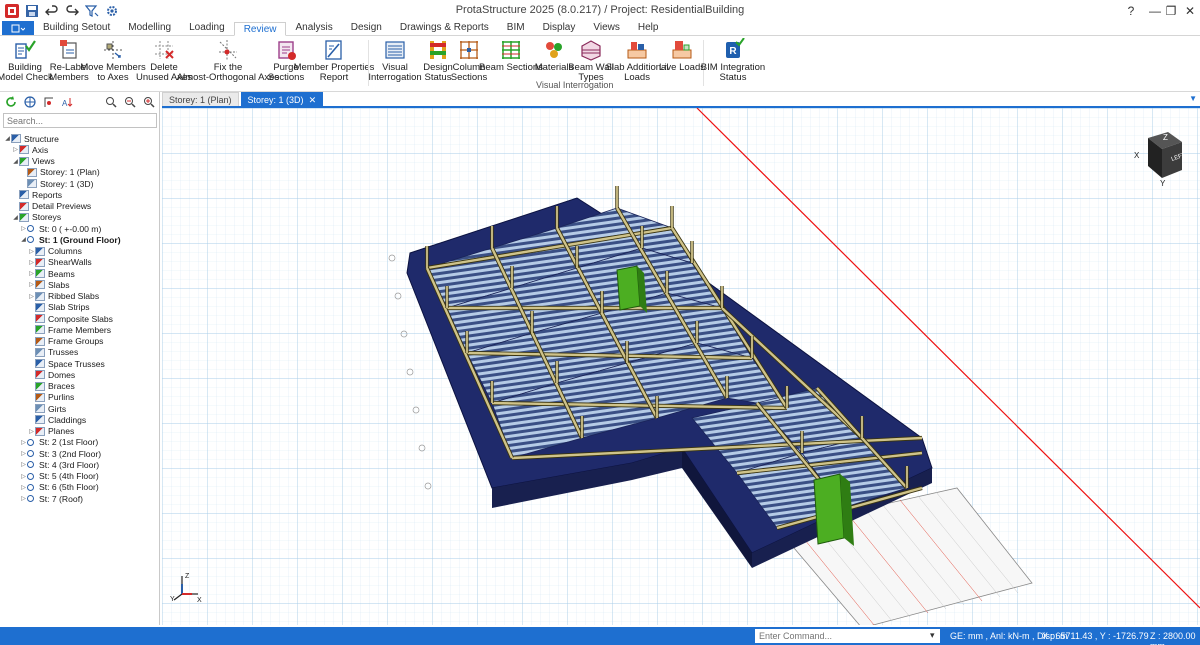  Describe the element at coordinates (1193, 98) in the screenshot. I see `chevron-down-icon: ▼` at that location.